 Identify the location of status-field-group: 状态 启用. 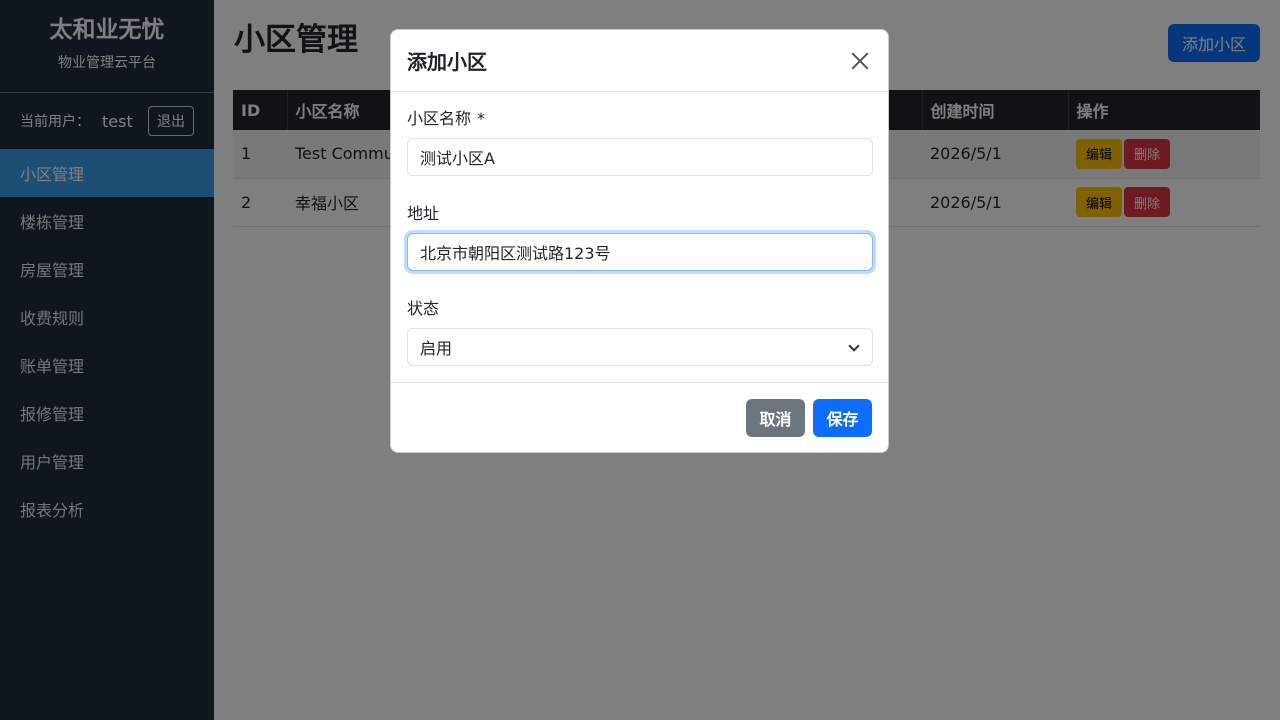
(640, 332).